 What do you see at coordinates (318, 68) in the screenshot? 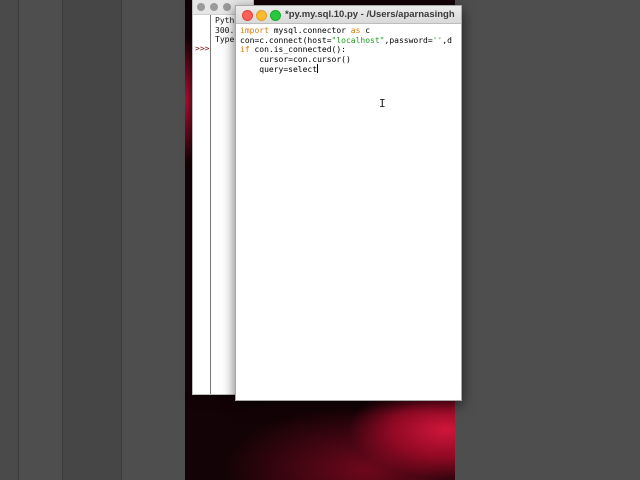
I see `insertion-caret` at bounding box center [318, 68].